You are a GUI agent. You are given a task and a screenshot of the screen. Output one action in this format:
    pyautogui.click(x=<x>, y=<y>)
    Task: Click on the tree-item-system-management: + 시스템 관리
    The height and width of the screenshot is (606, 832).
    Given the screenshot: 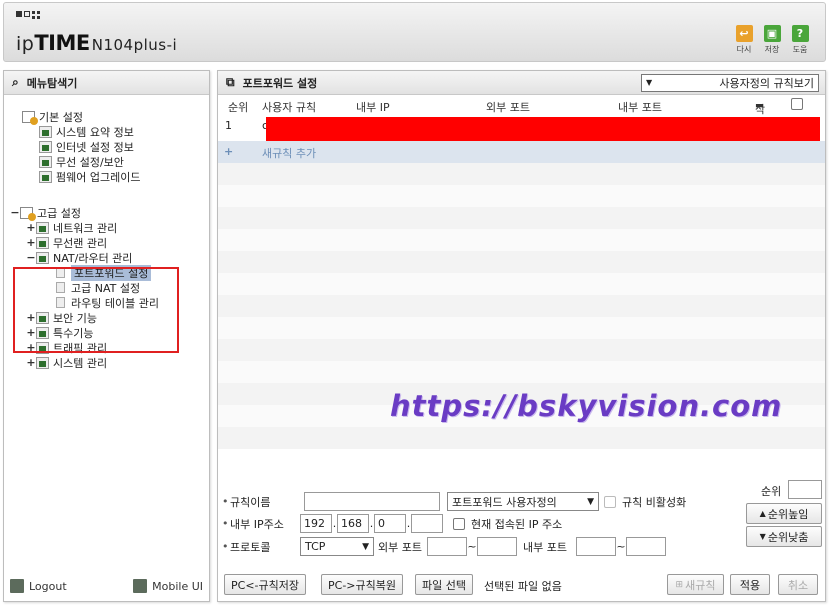 What is the action you would take?
    pyautogui.click(x=66, y=362)
    